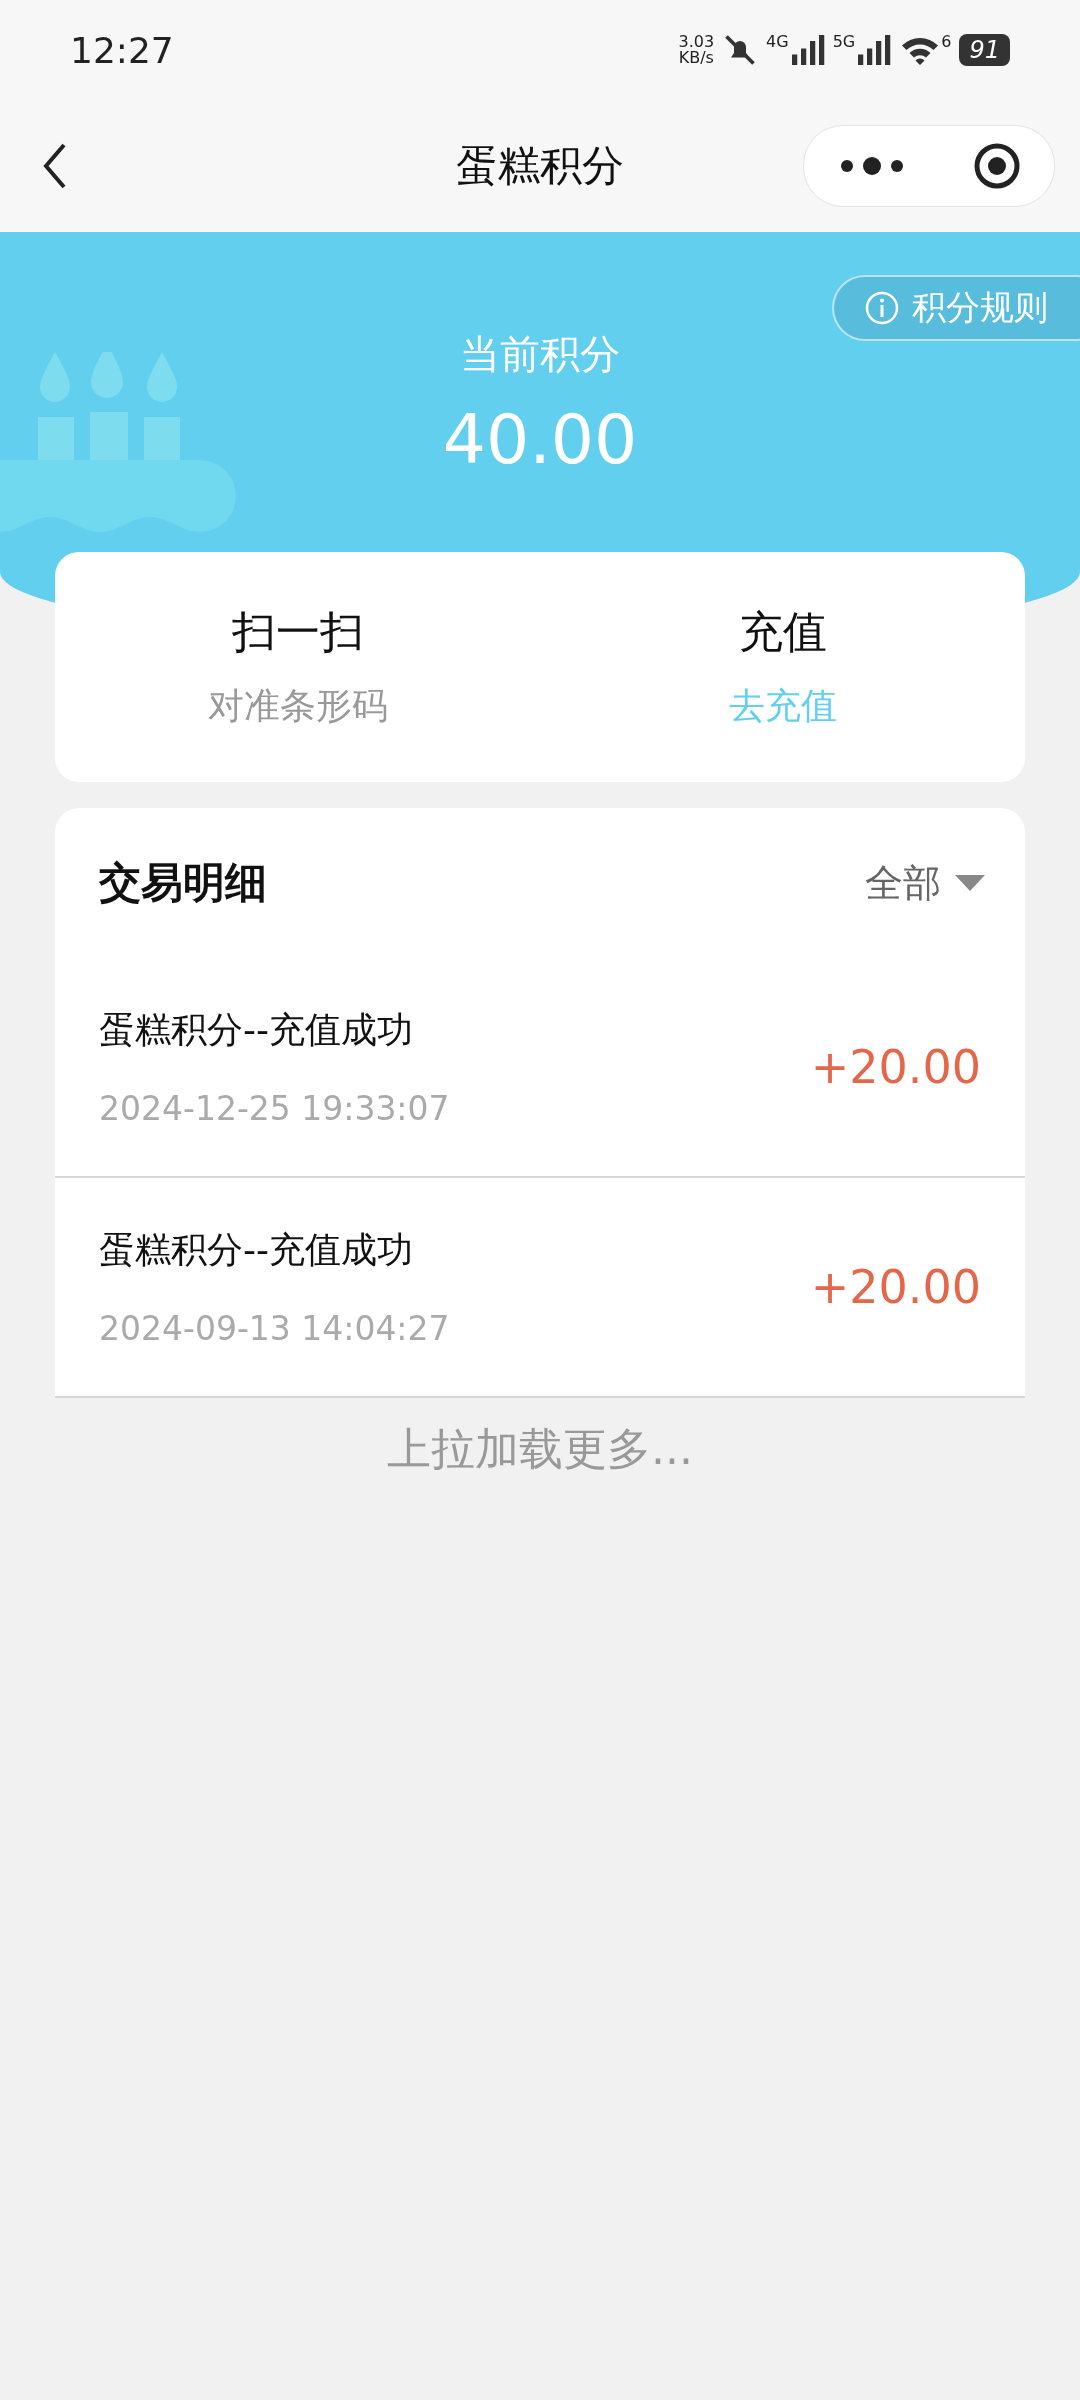 This screenshot has width=1080, height=2400. What do you see at coordinates (844, 41) in the screenshot?
I see `network-type: 5G` at bounding box center [844, 41].